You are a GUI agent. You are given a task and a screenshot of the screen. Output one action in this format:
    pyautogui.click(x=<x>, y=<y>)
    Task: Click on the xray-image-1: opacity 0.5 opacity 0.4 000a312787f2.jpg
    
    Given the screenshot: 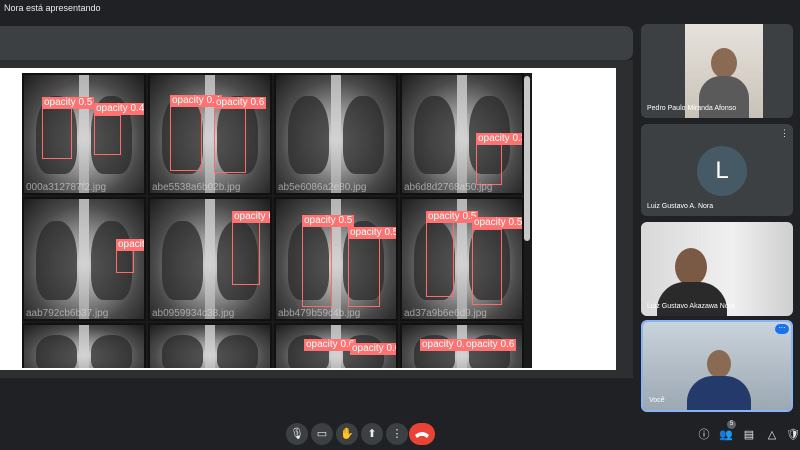 What is the action you would take?
    pyautogui.click(x=84, y=134)
    